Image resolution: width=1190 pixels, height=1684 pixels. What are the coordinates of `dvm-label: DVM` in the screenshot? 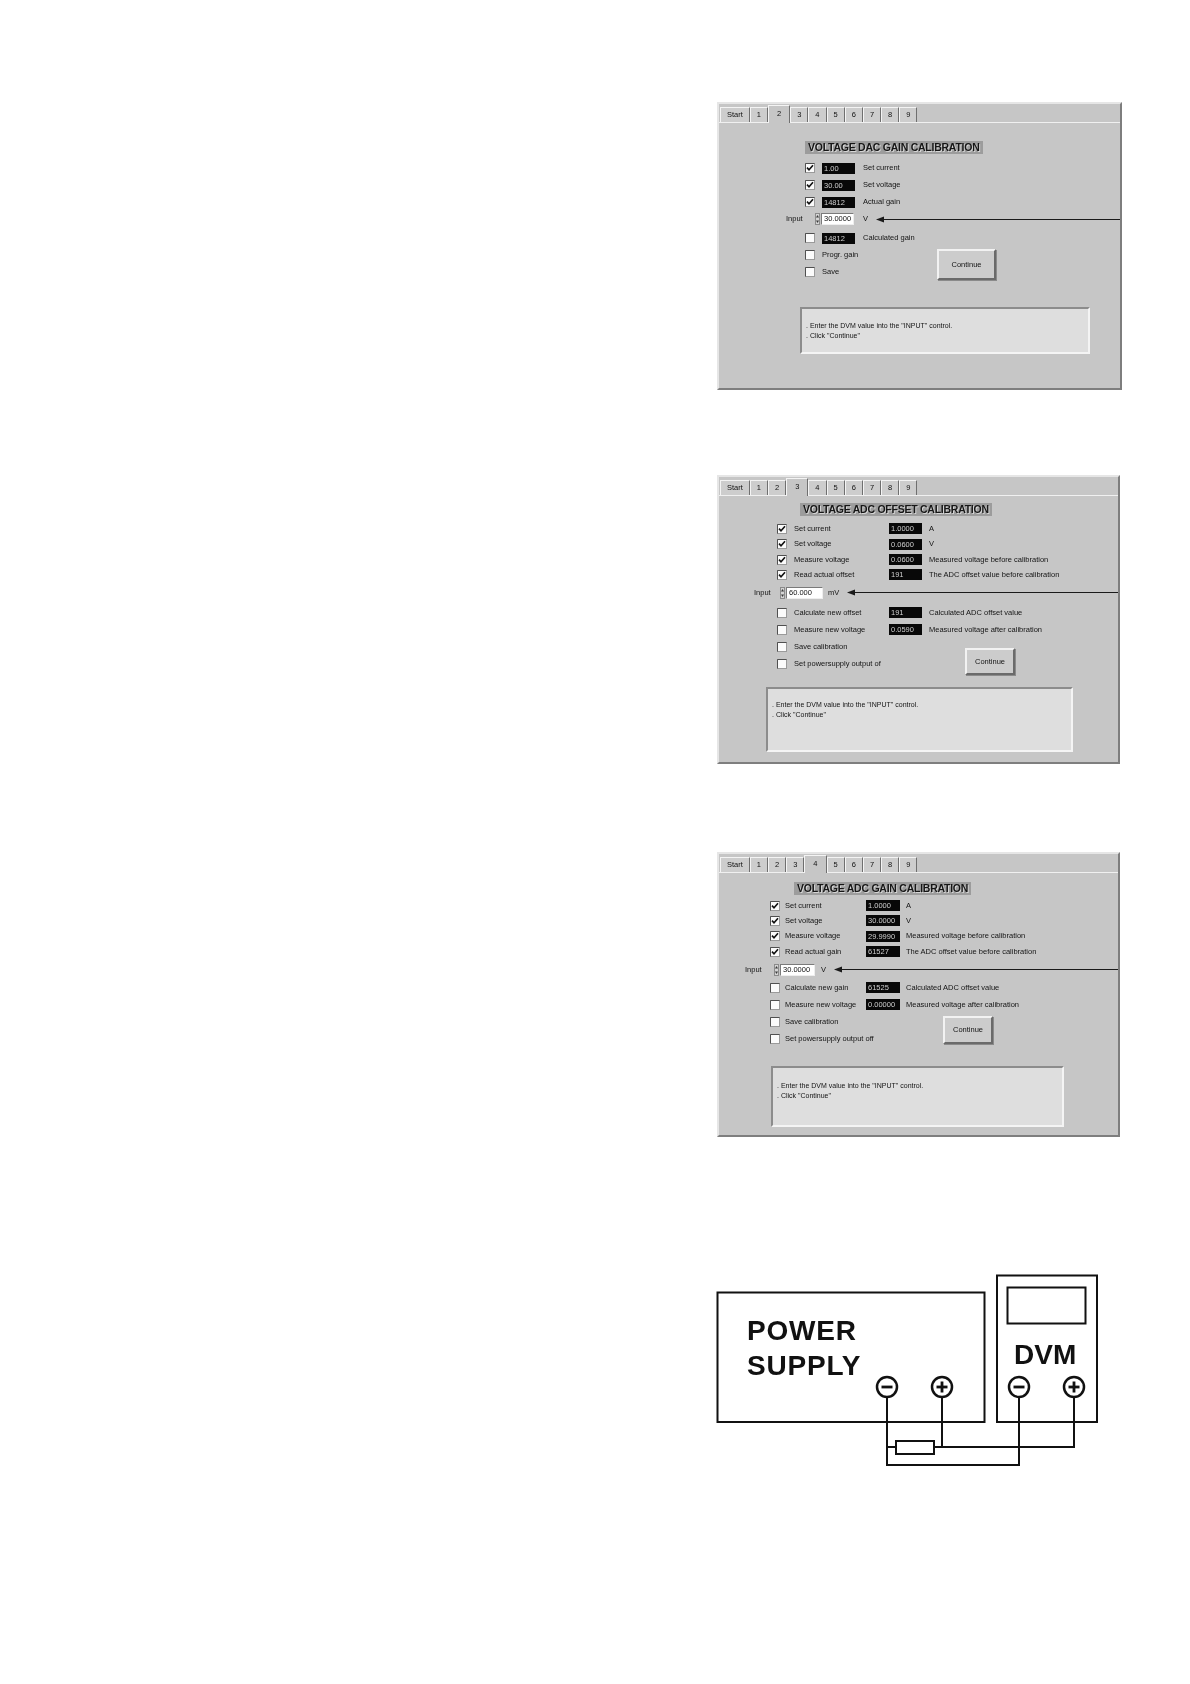 It's located at (1045, 1354).